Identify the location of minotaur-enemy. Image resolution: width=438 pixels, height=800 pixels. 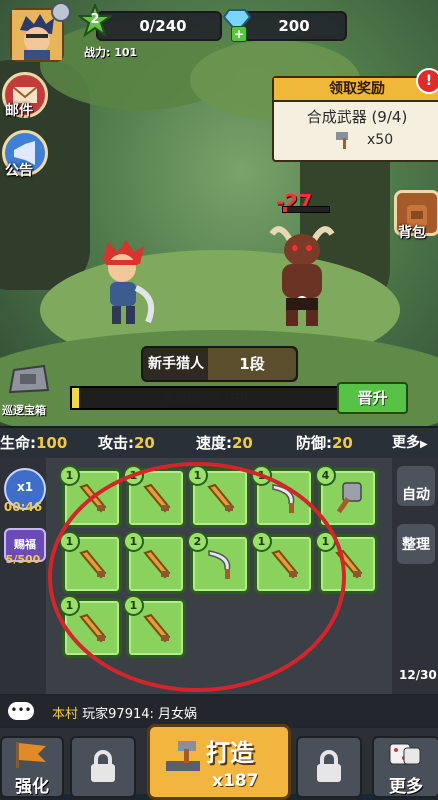
(302, 275).